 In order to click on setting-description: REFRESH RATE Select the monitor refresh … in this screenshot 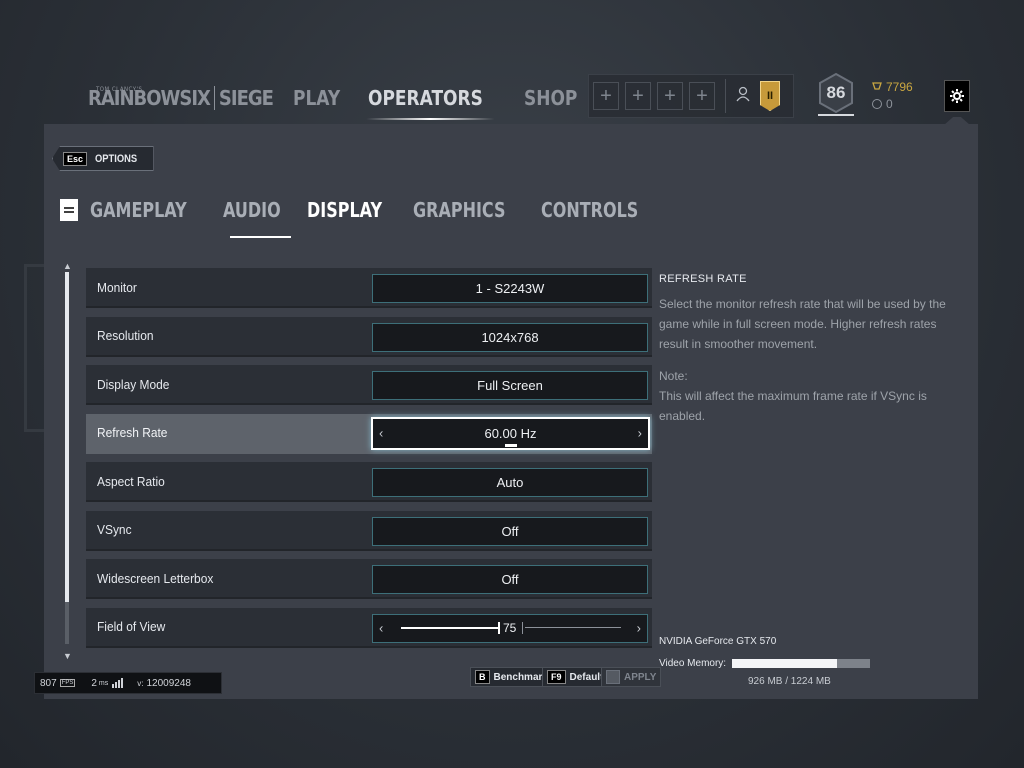, I will do `click(804, 349)`.